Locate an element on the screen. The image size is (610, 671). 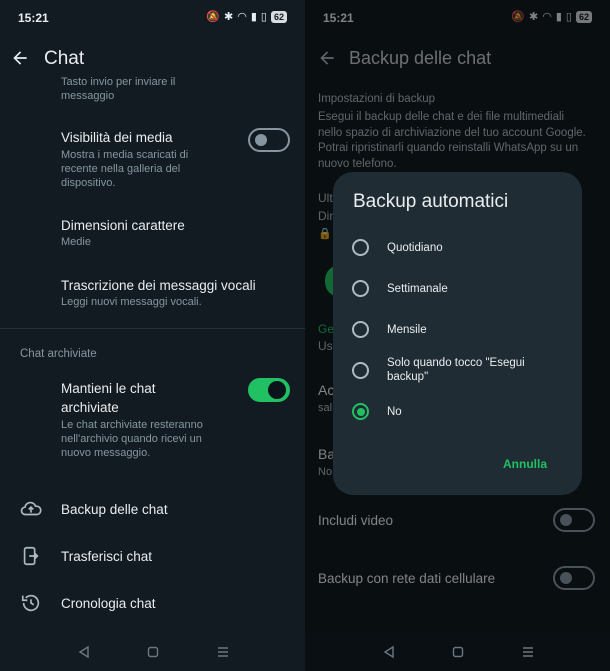
previous-setting-item: Tasto invio per inviare il messaggio is located at coordinates (152, 90).